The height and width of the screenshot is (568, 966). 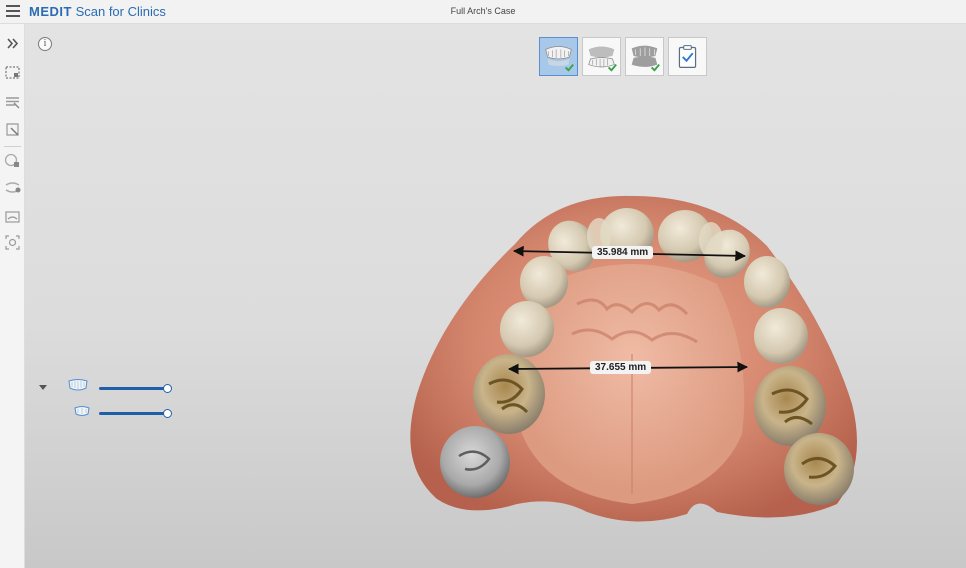 What do you see at coordinates (12, 101) in the screenshot?
I see `trim-icon` at bounding box center [12, 101].